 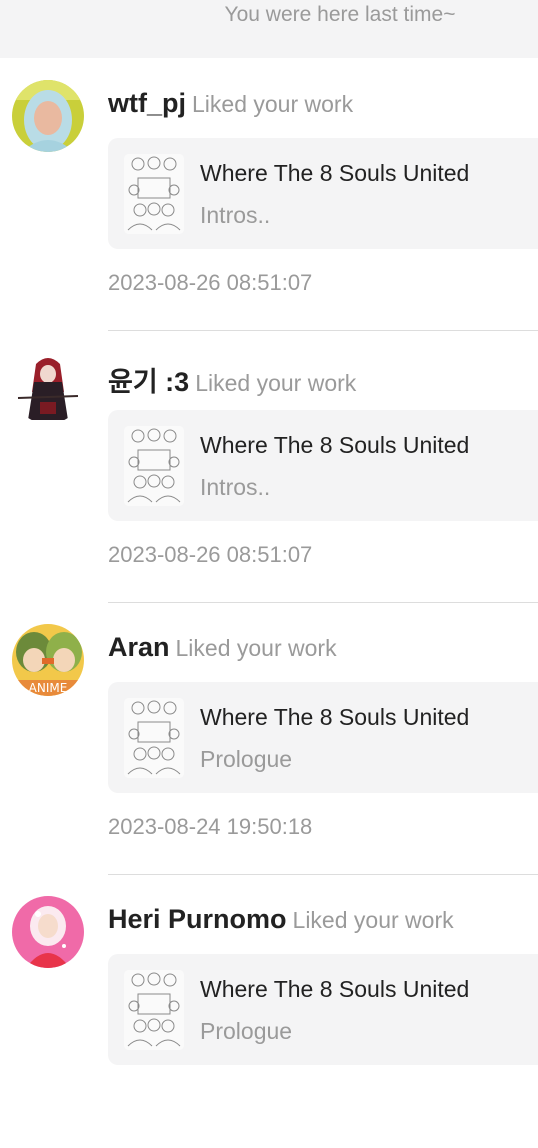 What do you see at coordinates (340, 14) in the screenshot?
I see `last-visit-text: You were here last time~` at bounding box center [340, 14].